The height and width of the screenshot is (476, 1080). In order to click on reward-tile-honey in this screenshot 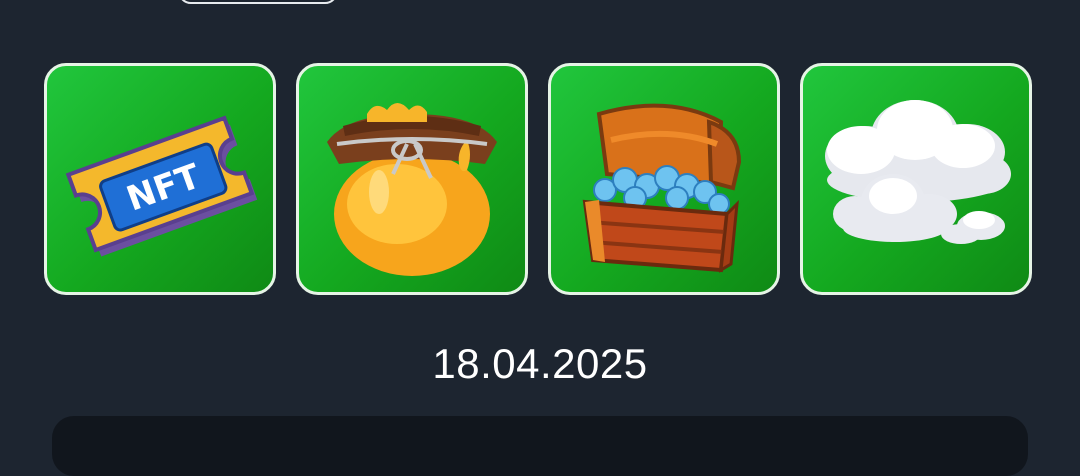, I will do `click(412, 179)`.